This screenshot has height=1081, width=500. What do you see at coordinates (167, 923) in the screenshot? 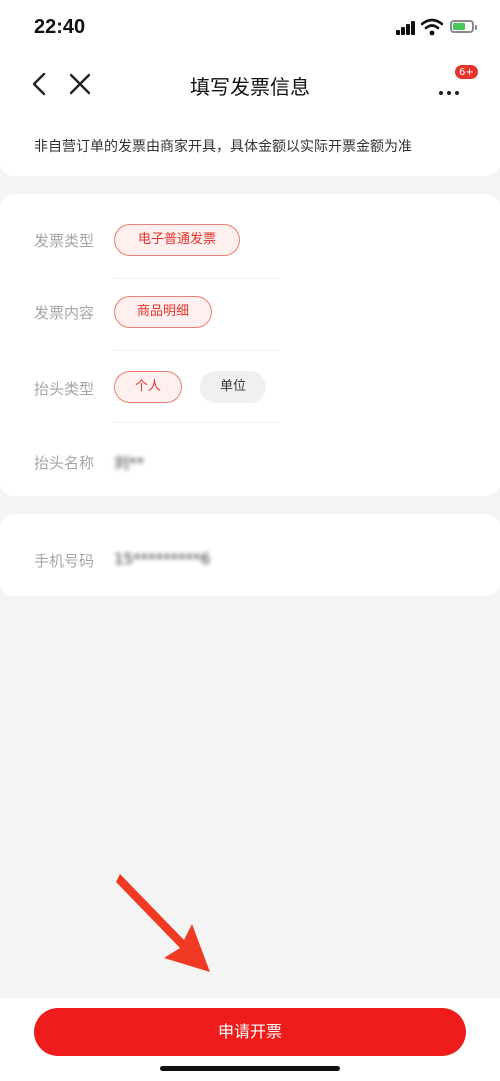
I see `arrow-annotation-icon` at bounding box center [167, 923].